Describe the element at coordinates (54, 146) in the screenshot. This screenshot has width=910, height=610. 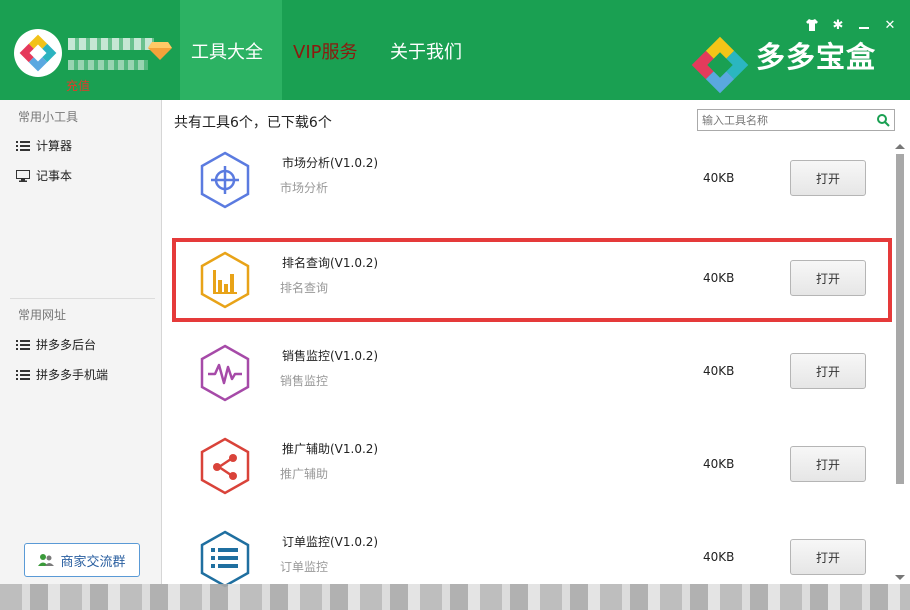
I see `sidebar-item-label: 计算器` at that location.